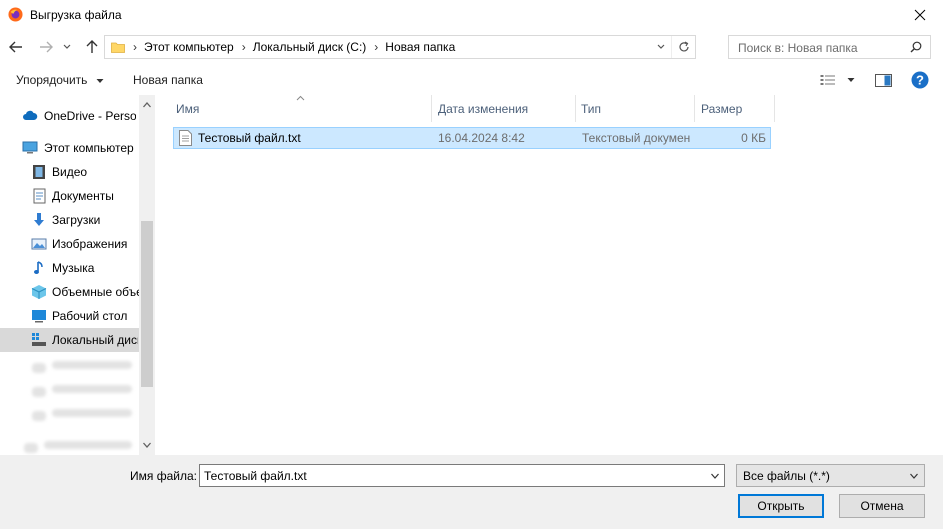 Image resolution: width=943 pixels, height=529 pixels. What do you see at coordinates (90, 316) in the screenshot?
I see `nav-item-label: Рабочий стол` at bounding box center [90, 316].